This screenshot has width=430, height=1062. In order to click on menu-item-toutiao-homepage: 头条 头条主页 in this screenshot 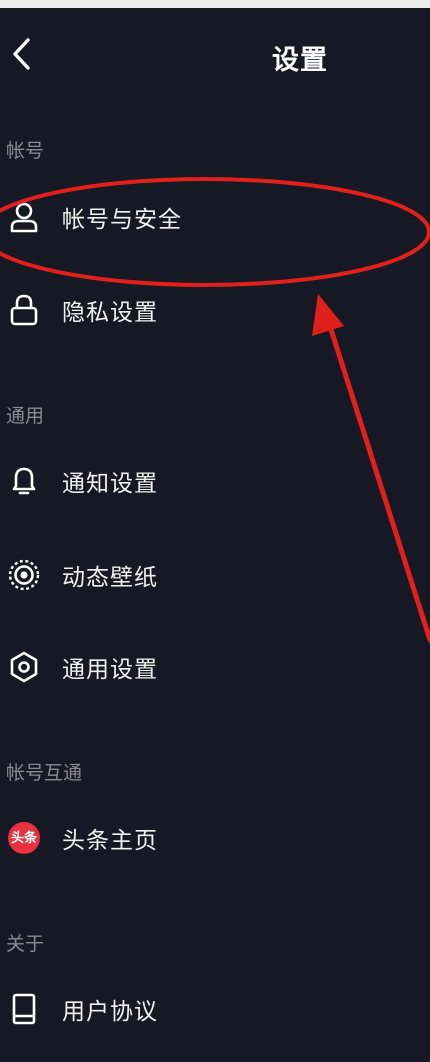, I will do `click(215, 838)`.